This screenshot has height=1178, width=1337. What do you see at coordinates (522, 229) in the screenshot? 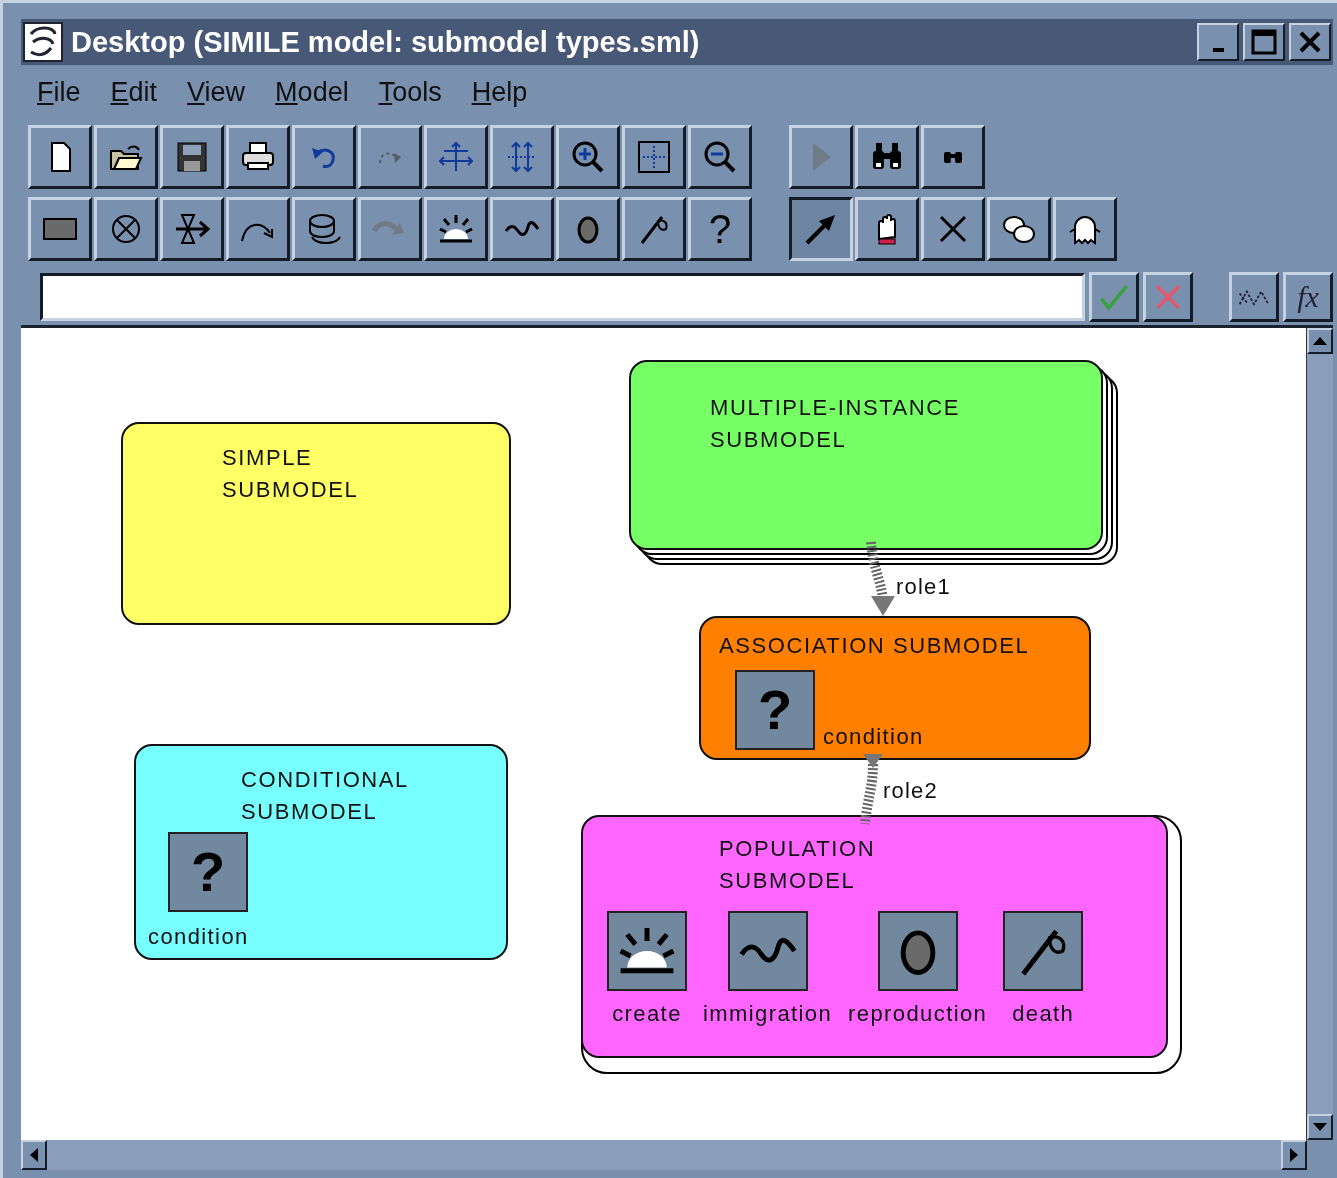
I see `immigration-button` at bounding box center [522, 229].